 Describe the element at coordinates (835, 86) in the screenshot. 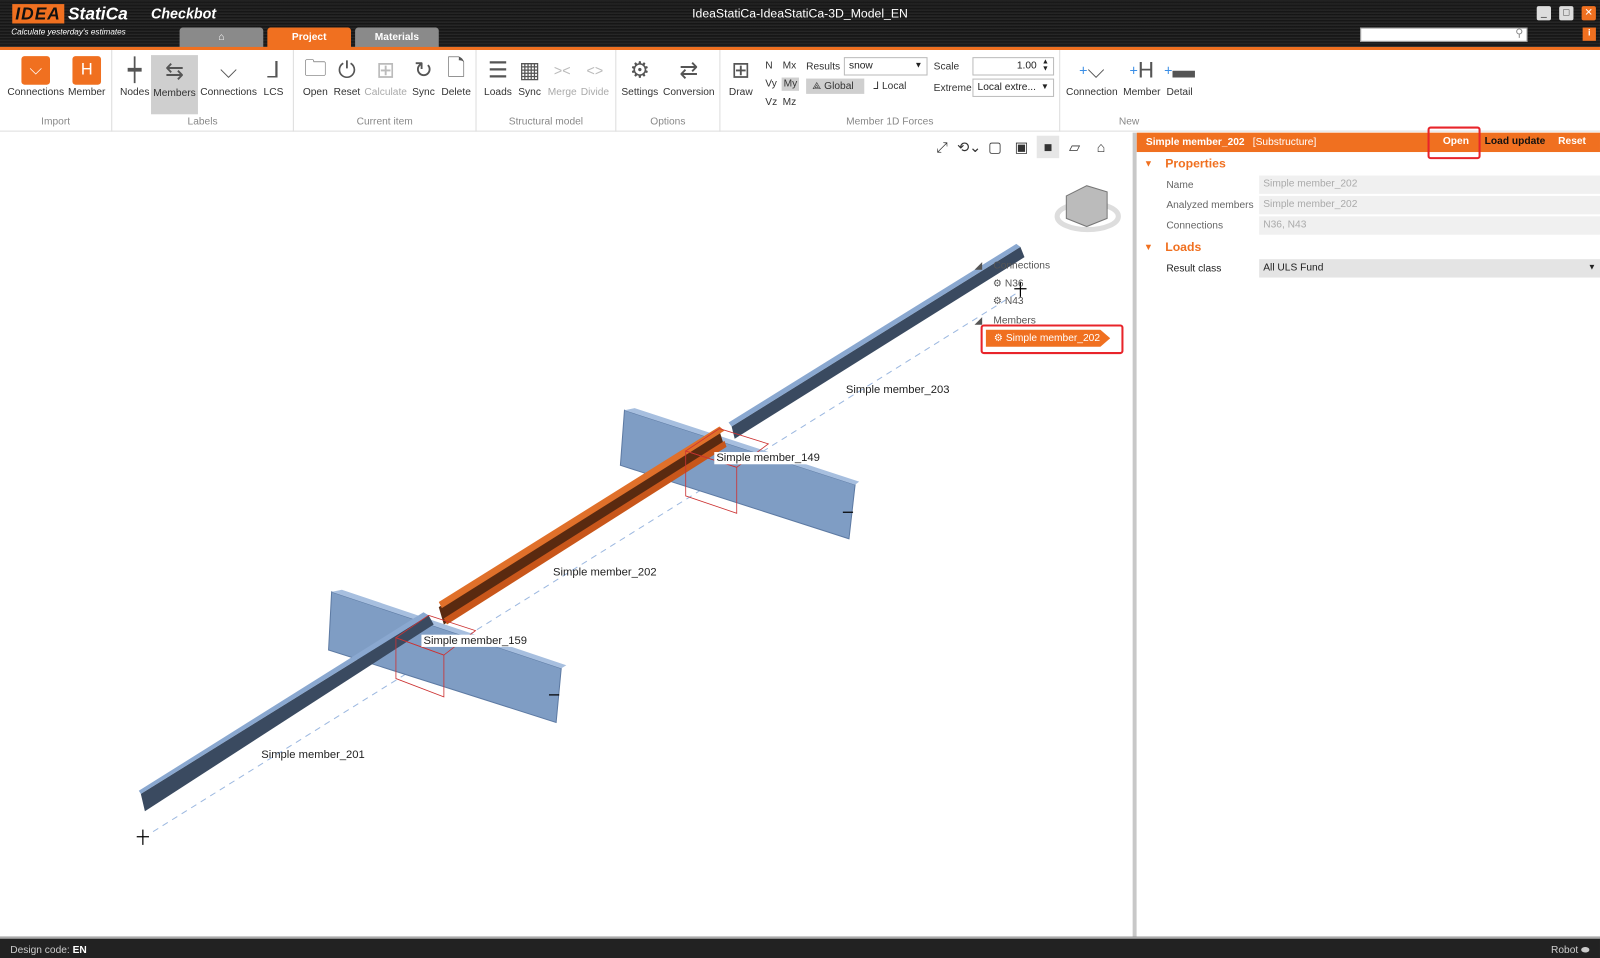

I see `global-toggle: ⟁ Global` at that location.